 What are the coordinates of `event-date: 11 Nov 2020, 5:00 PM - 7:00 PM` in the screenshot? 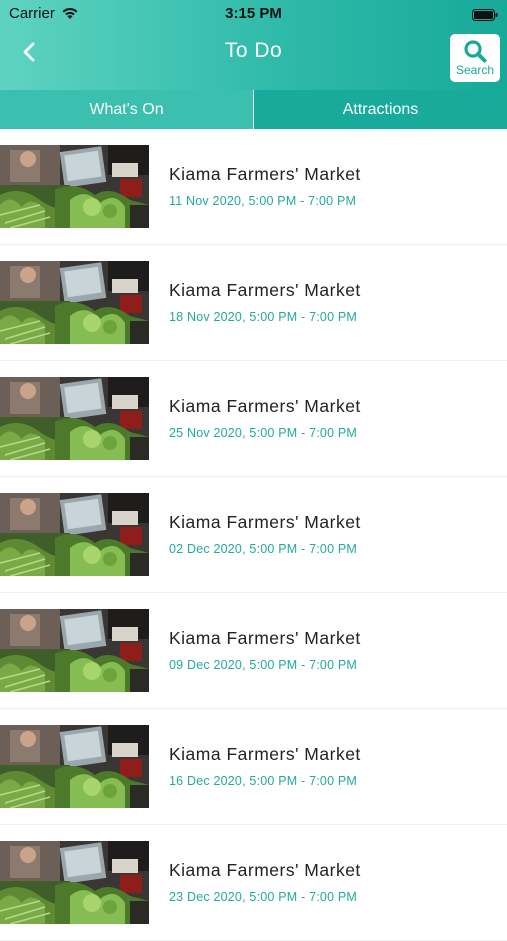 It's located at (263, 201).